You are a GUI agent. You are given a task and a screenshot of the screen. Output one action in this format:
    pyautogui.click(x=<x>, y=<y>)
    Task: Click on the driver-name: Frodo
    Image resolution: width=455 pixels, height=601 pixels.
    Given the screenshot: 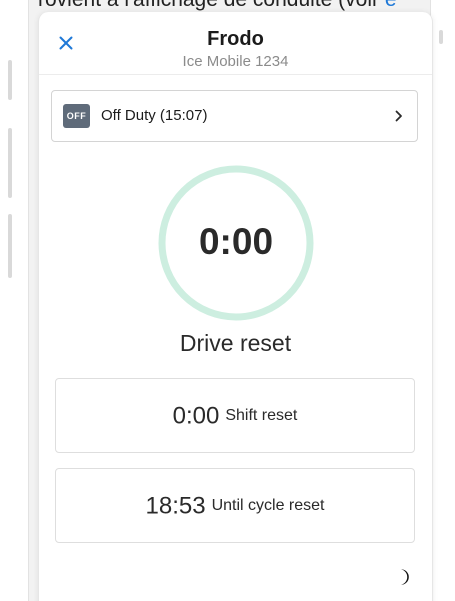 What is the action you would take?
    pyautogui.click(x=235, y=39)
    